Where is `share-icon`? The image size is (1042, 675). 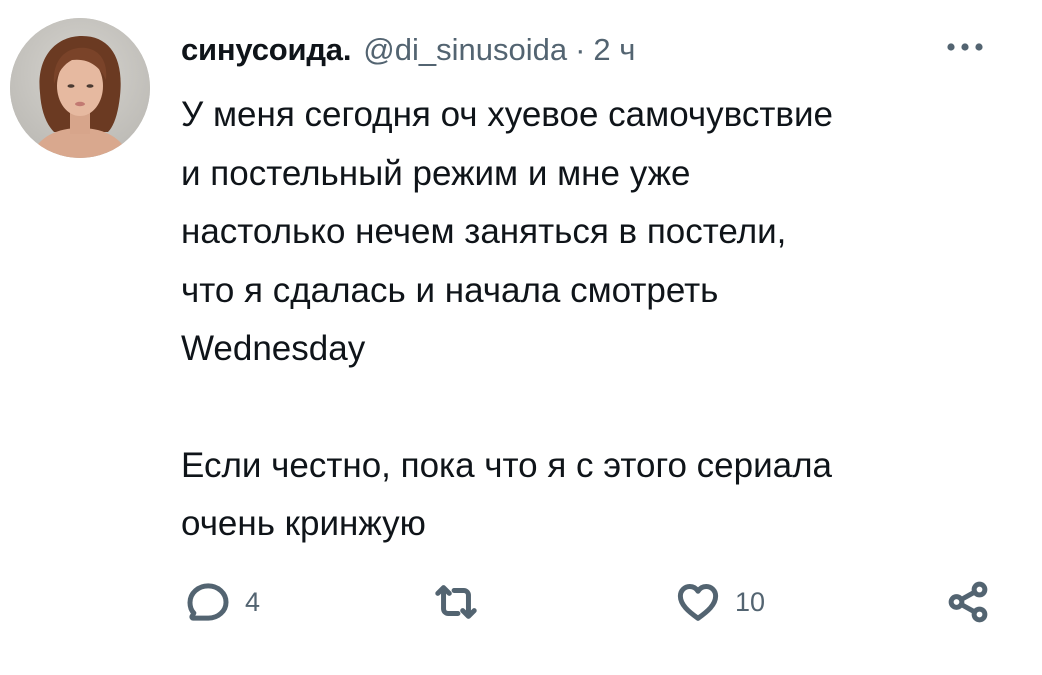 share-icon is located at coordinates (968, 602).